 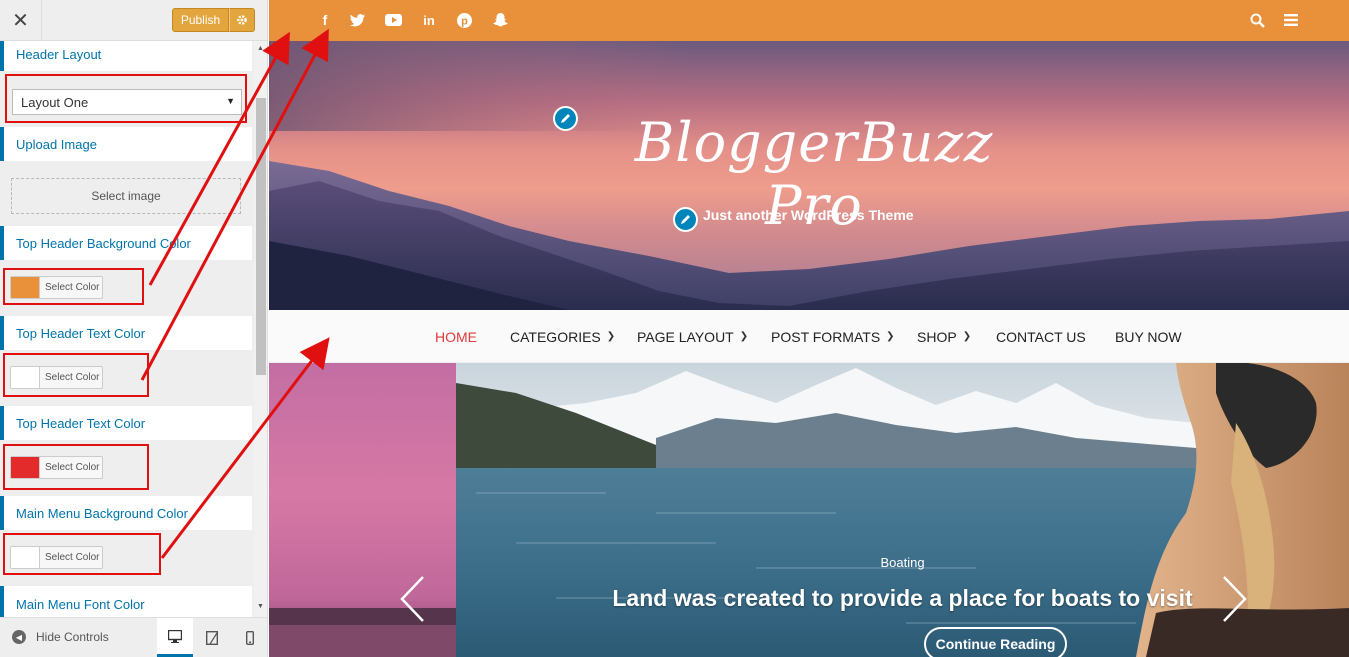 I want to click on customizer-footer: ◀ Hide Controls, so click(x=133, y=637).